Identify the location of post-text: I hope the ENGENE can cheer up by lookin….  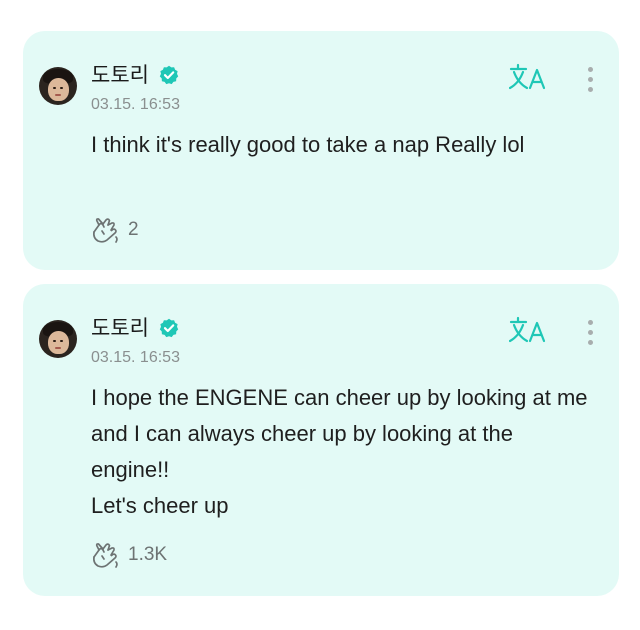
(339, 433).